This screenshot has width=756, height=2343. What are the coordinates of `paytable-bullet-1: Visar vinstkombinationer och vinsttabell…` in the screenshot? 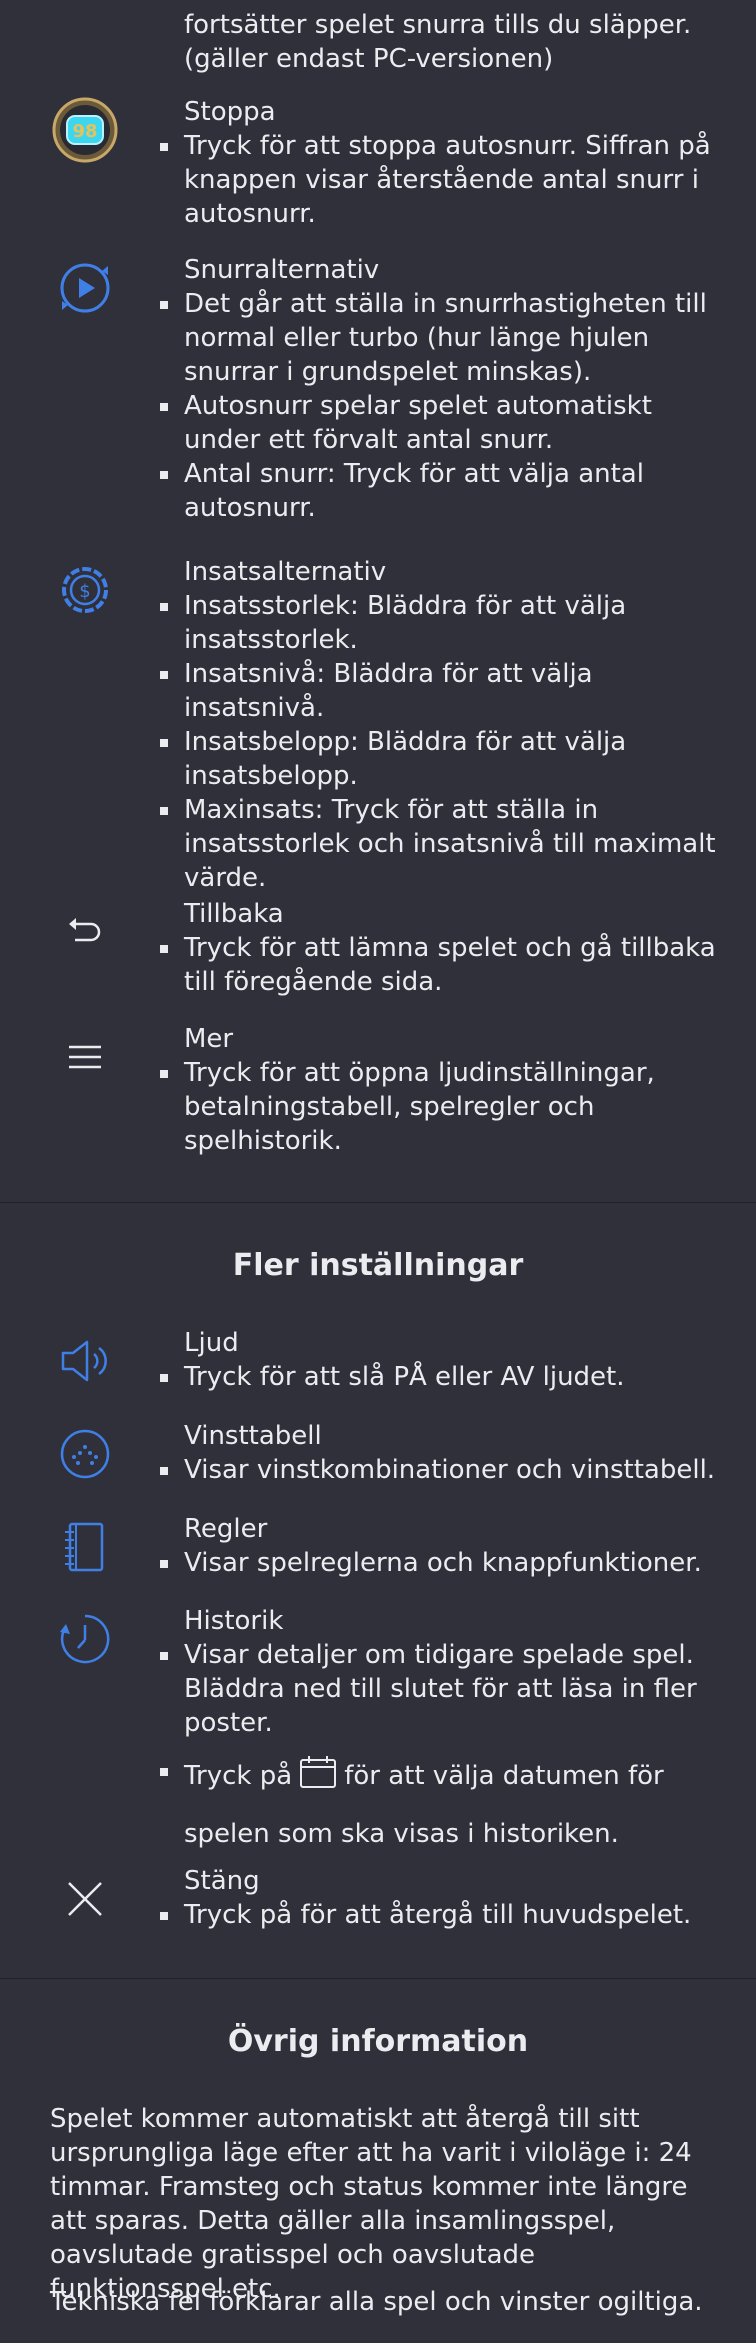 It's located at (442, 1470).